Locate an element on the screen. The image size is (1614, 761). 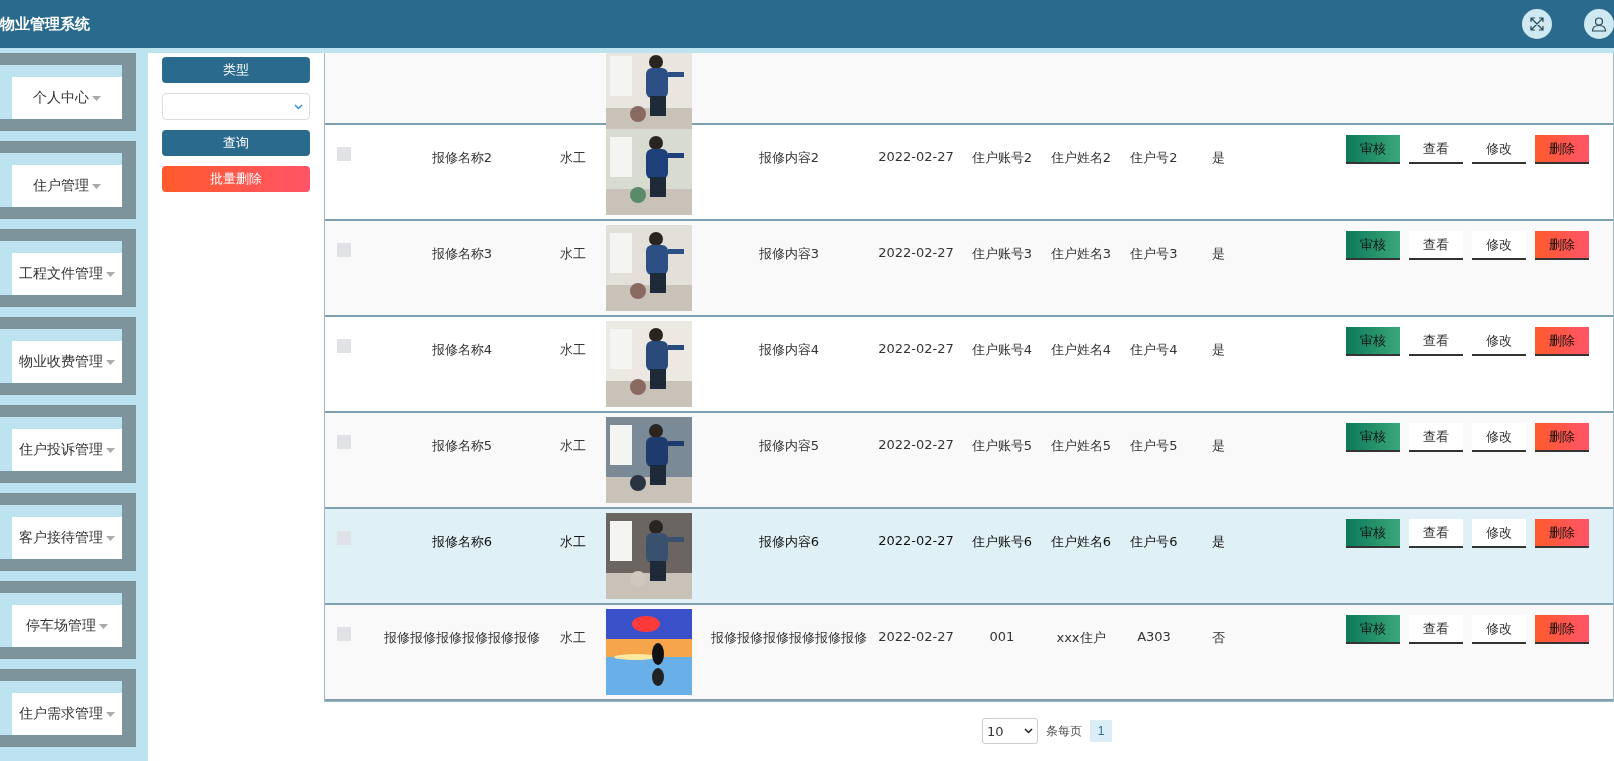
sidebar-item: 个人中心 is located at coordinates (68, 92).